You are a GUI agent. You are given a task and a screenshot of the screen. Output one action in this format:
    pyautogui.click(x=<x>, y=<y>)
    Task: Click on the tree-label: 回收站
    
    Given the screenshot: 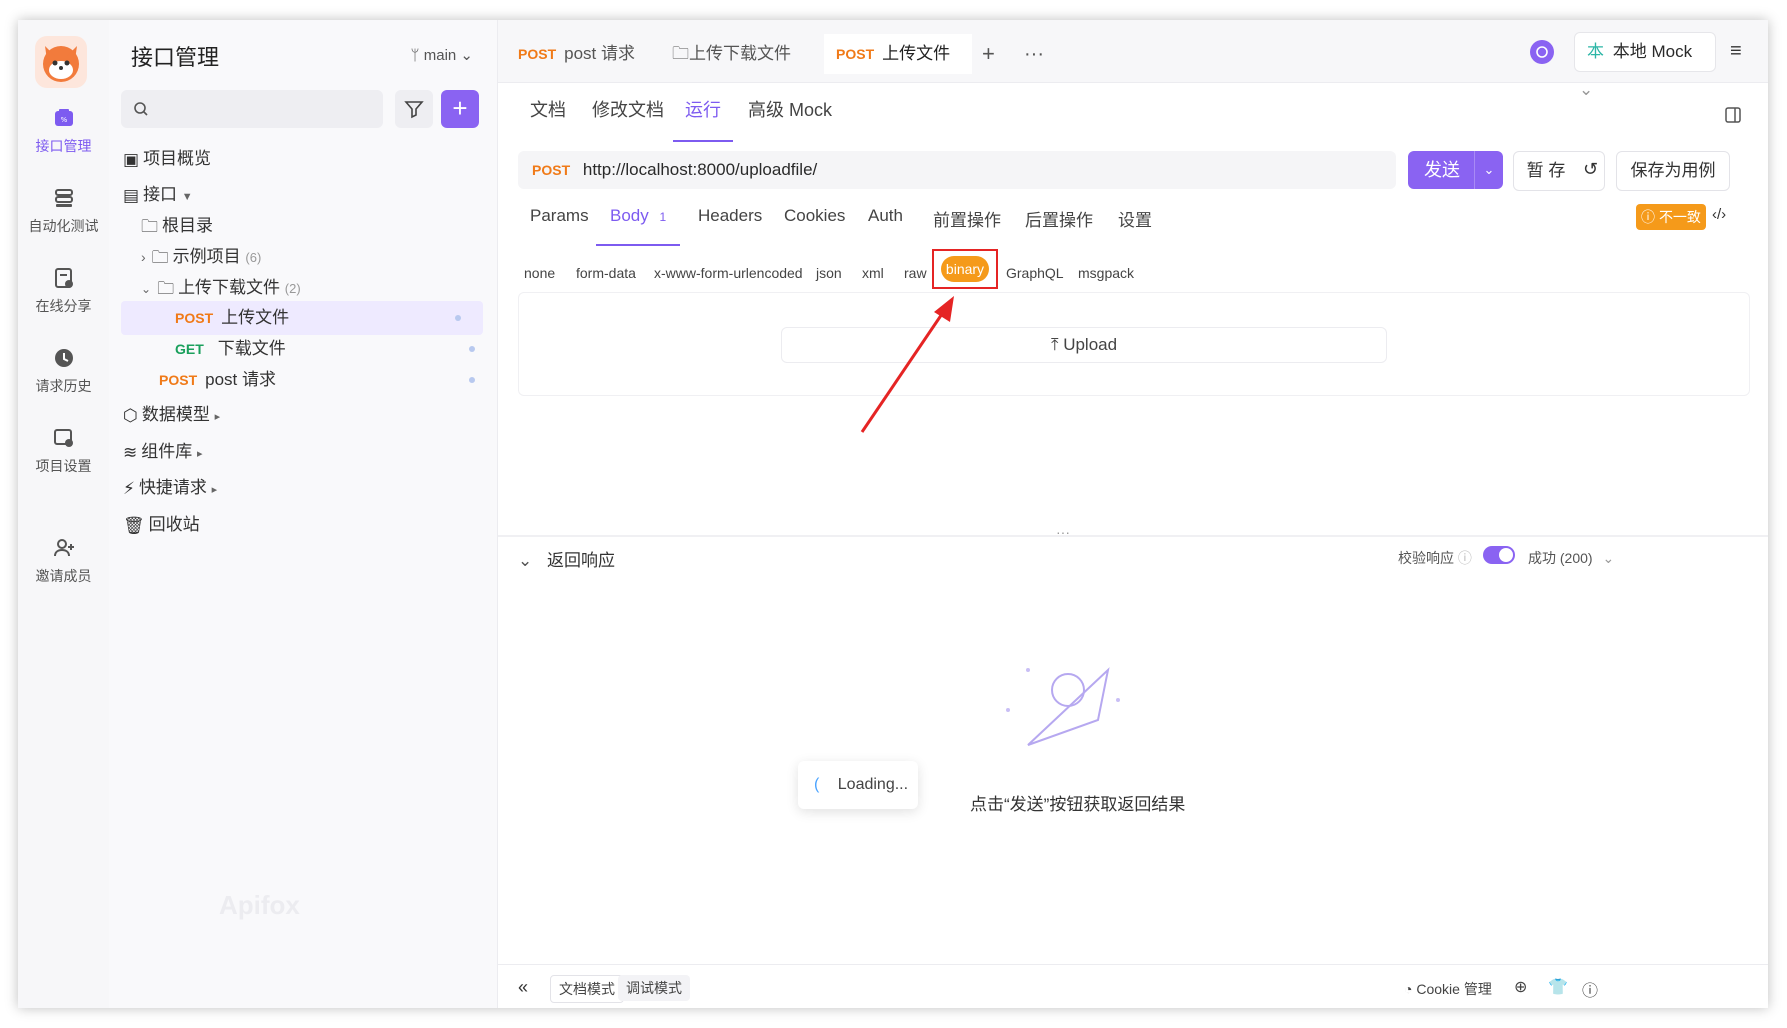 What is the action you would take?
    pyautogui.click(x=174, y=524)
    